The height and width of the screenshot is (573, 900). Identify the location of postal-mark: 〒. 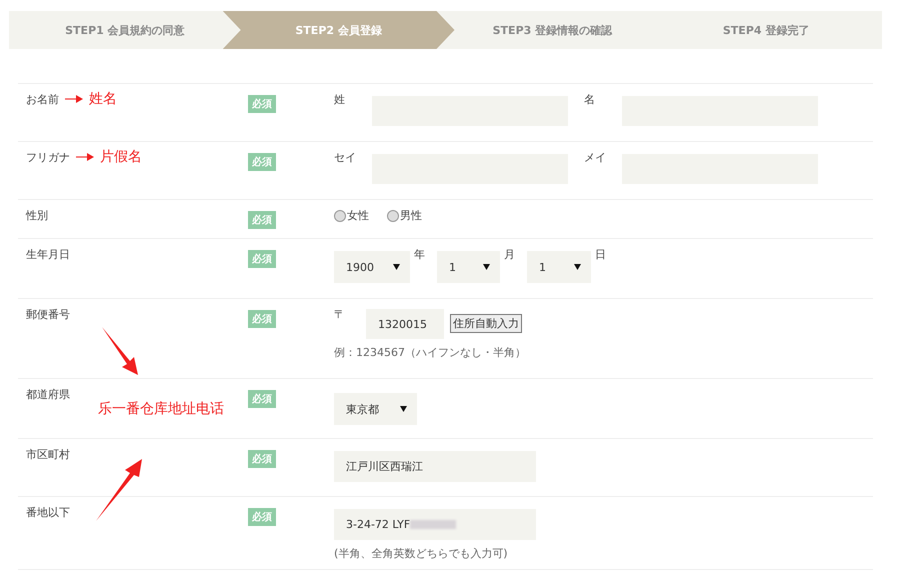
(340, 314).